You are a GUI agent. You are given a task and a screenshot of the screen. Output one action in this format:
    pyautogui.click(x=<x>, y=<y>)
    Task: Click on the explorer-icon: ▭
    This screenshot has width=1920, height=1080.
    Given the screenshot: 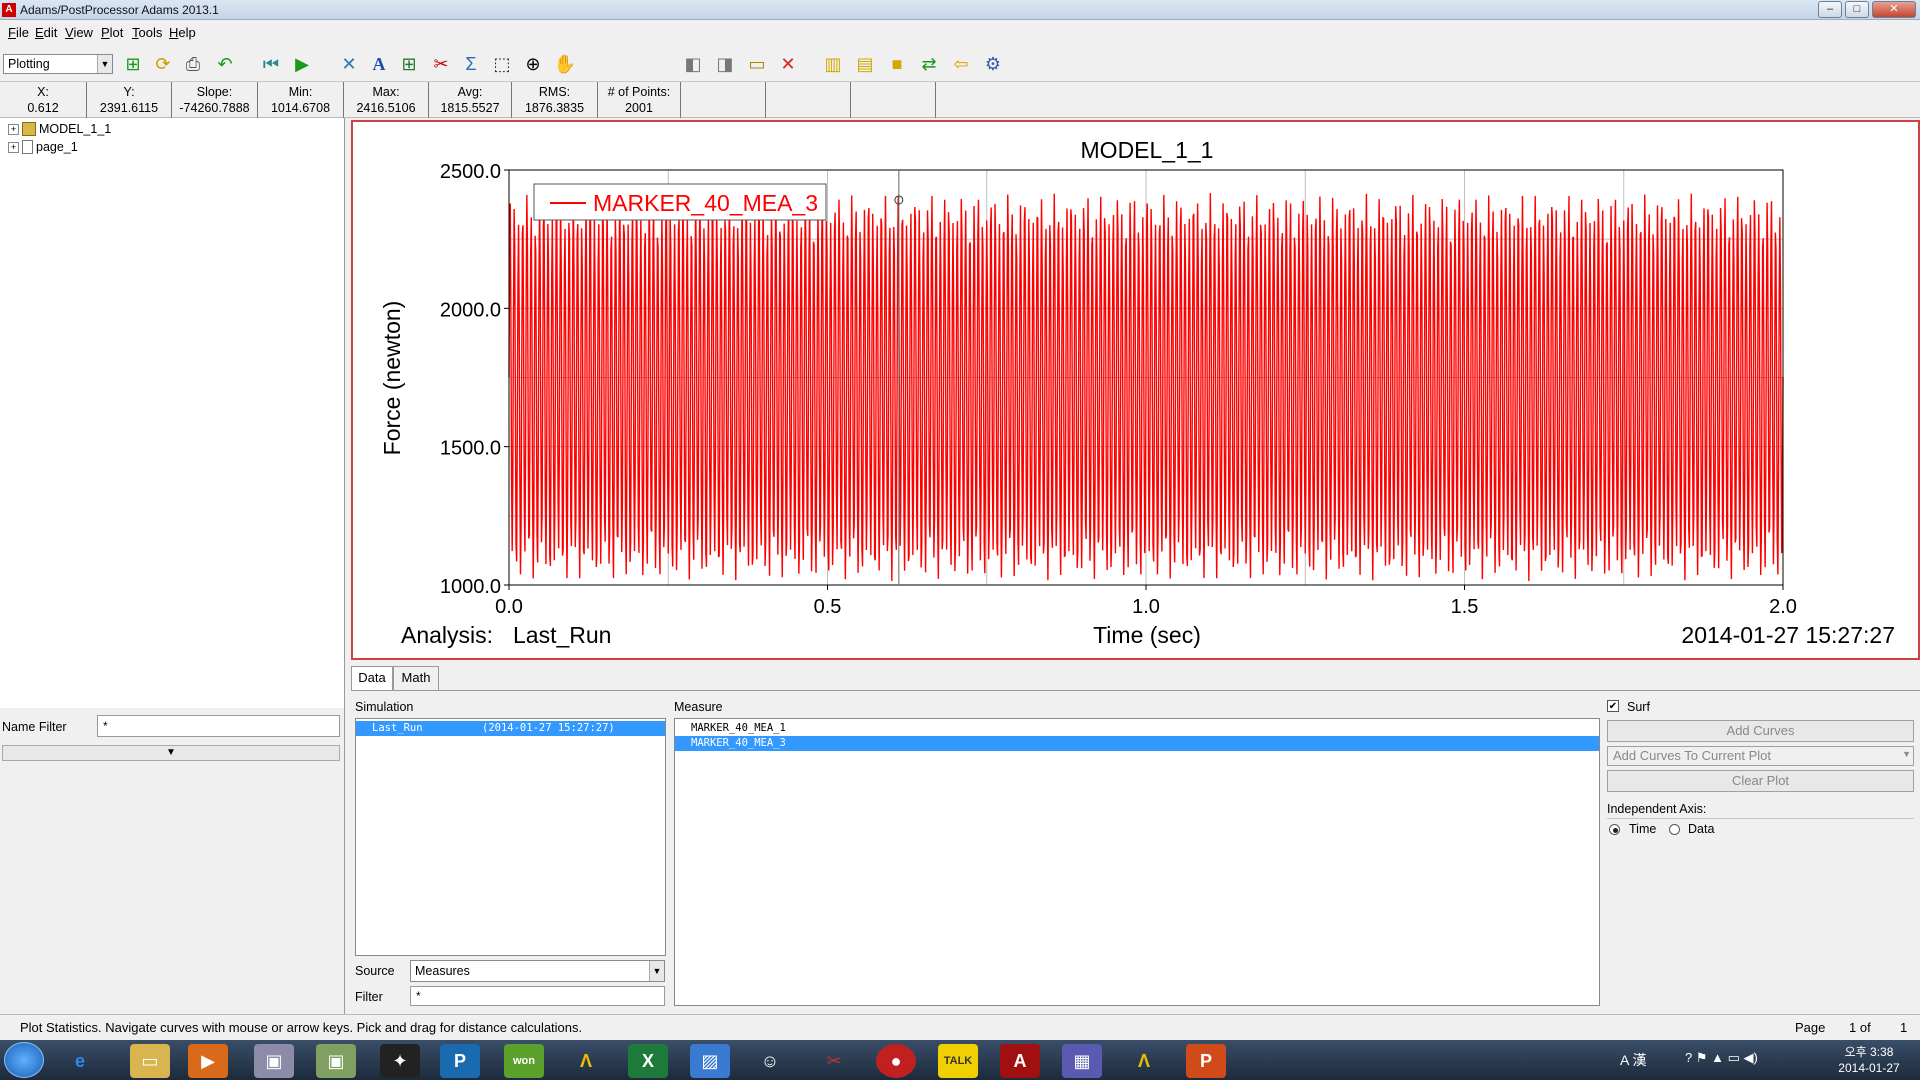 What is the action you would take?
    pyautogui.click(x=150, y=1061)
    